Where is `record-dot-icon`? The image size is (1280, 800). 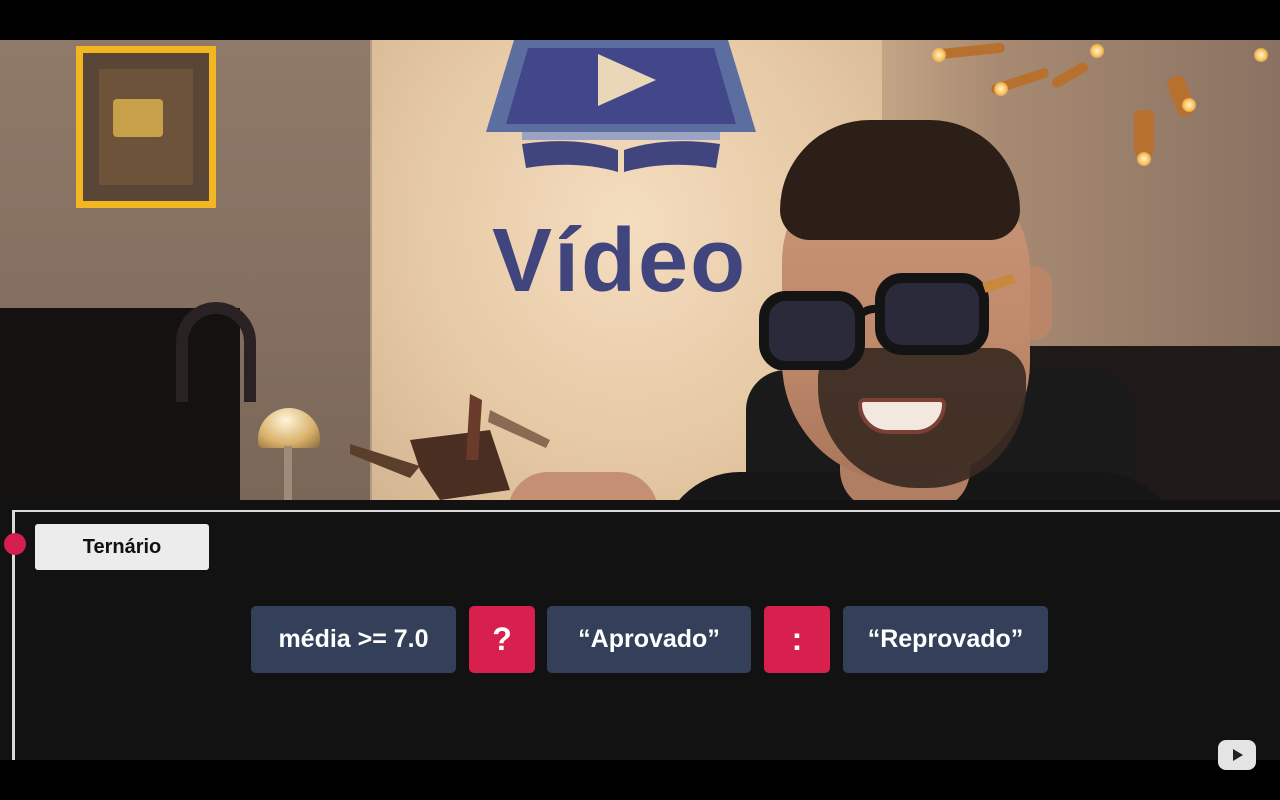 record-dot-icon is located at coordinates (15, 544).